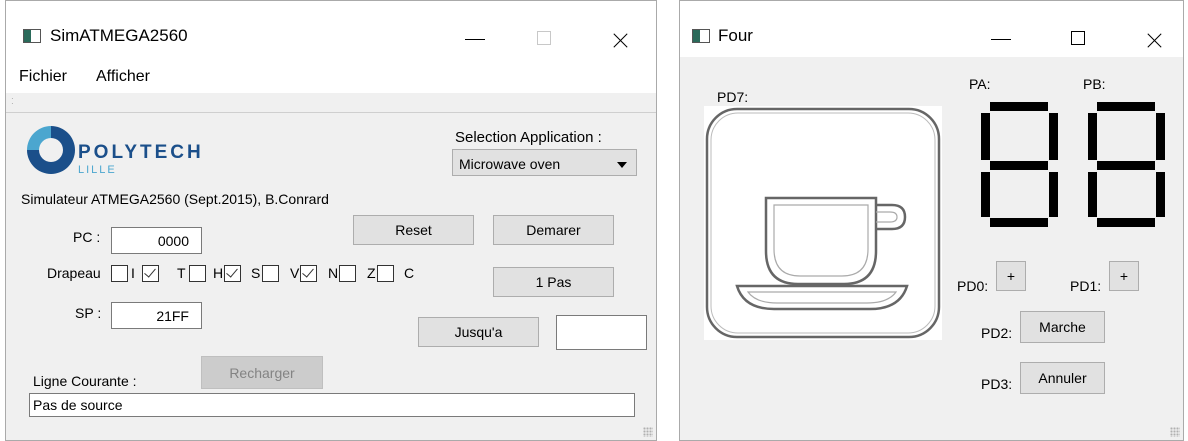 The image size is (1188, 441). What do you see at coordinates (475, 35) in the screenshot?
I see `minimize-icon` at bounding box center [475, 35].